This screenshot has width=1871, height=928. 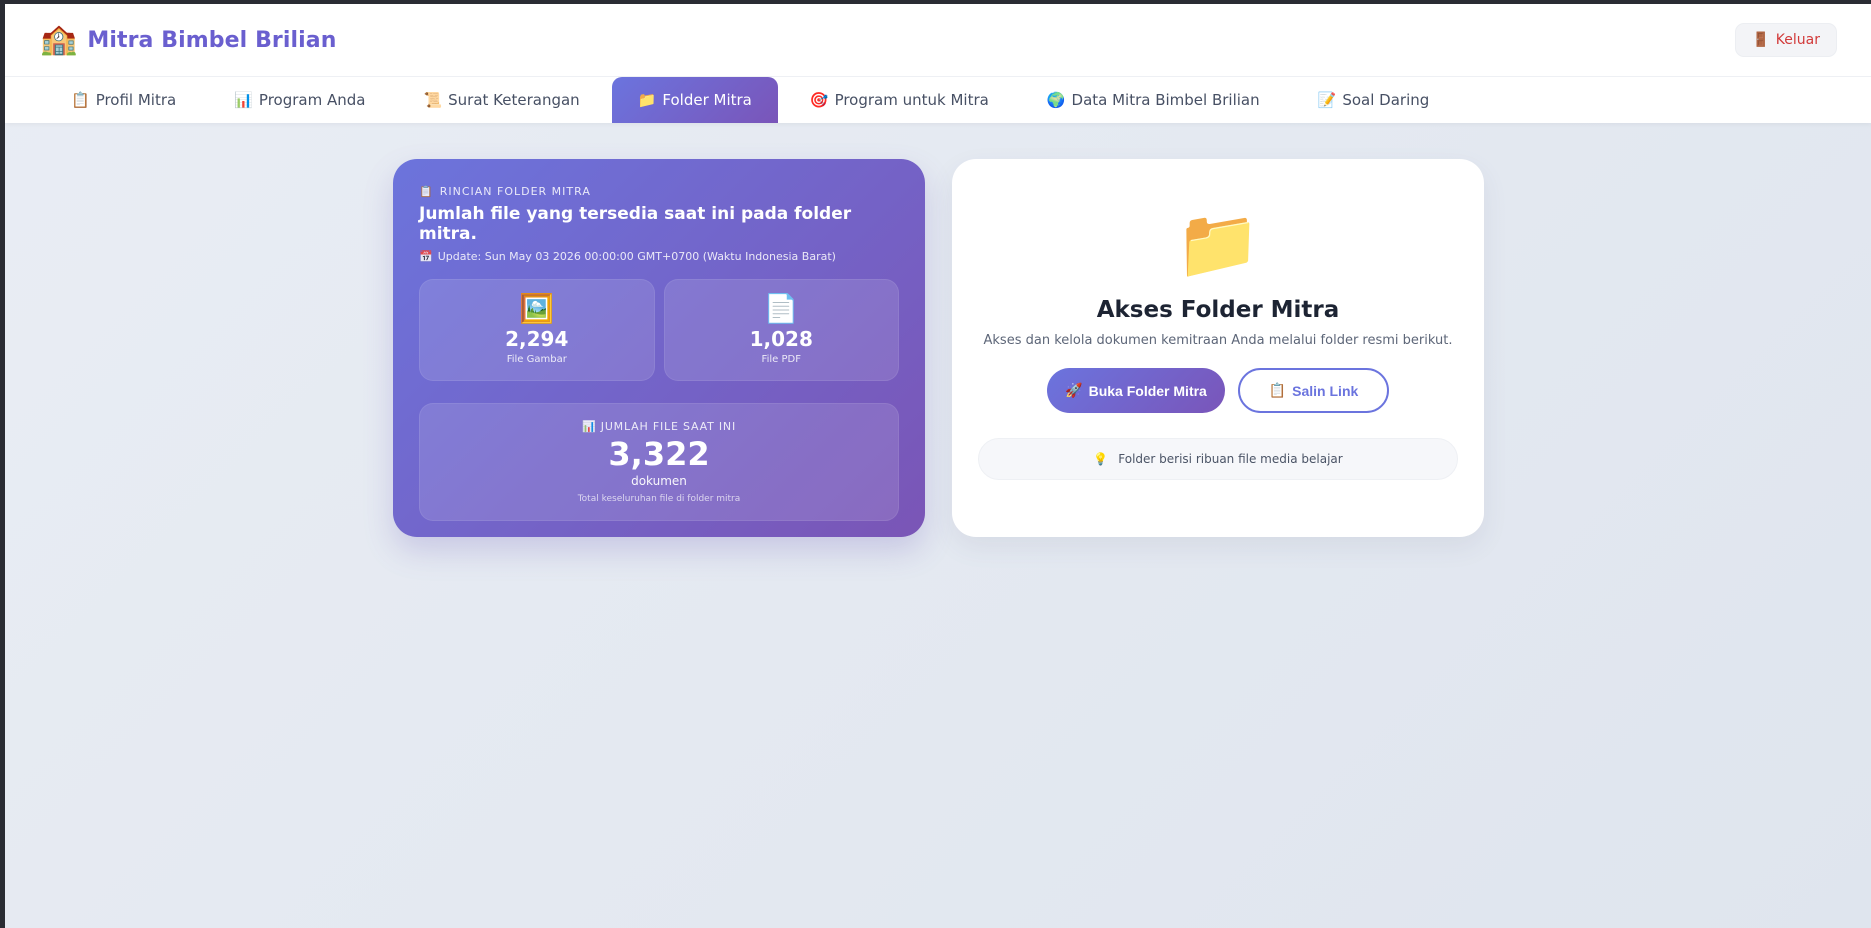 I want to click on logout-label: Keluar, so click(x=1797, y=40).